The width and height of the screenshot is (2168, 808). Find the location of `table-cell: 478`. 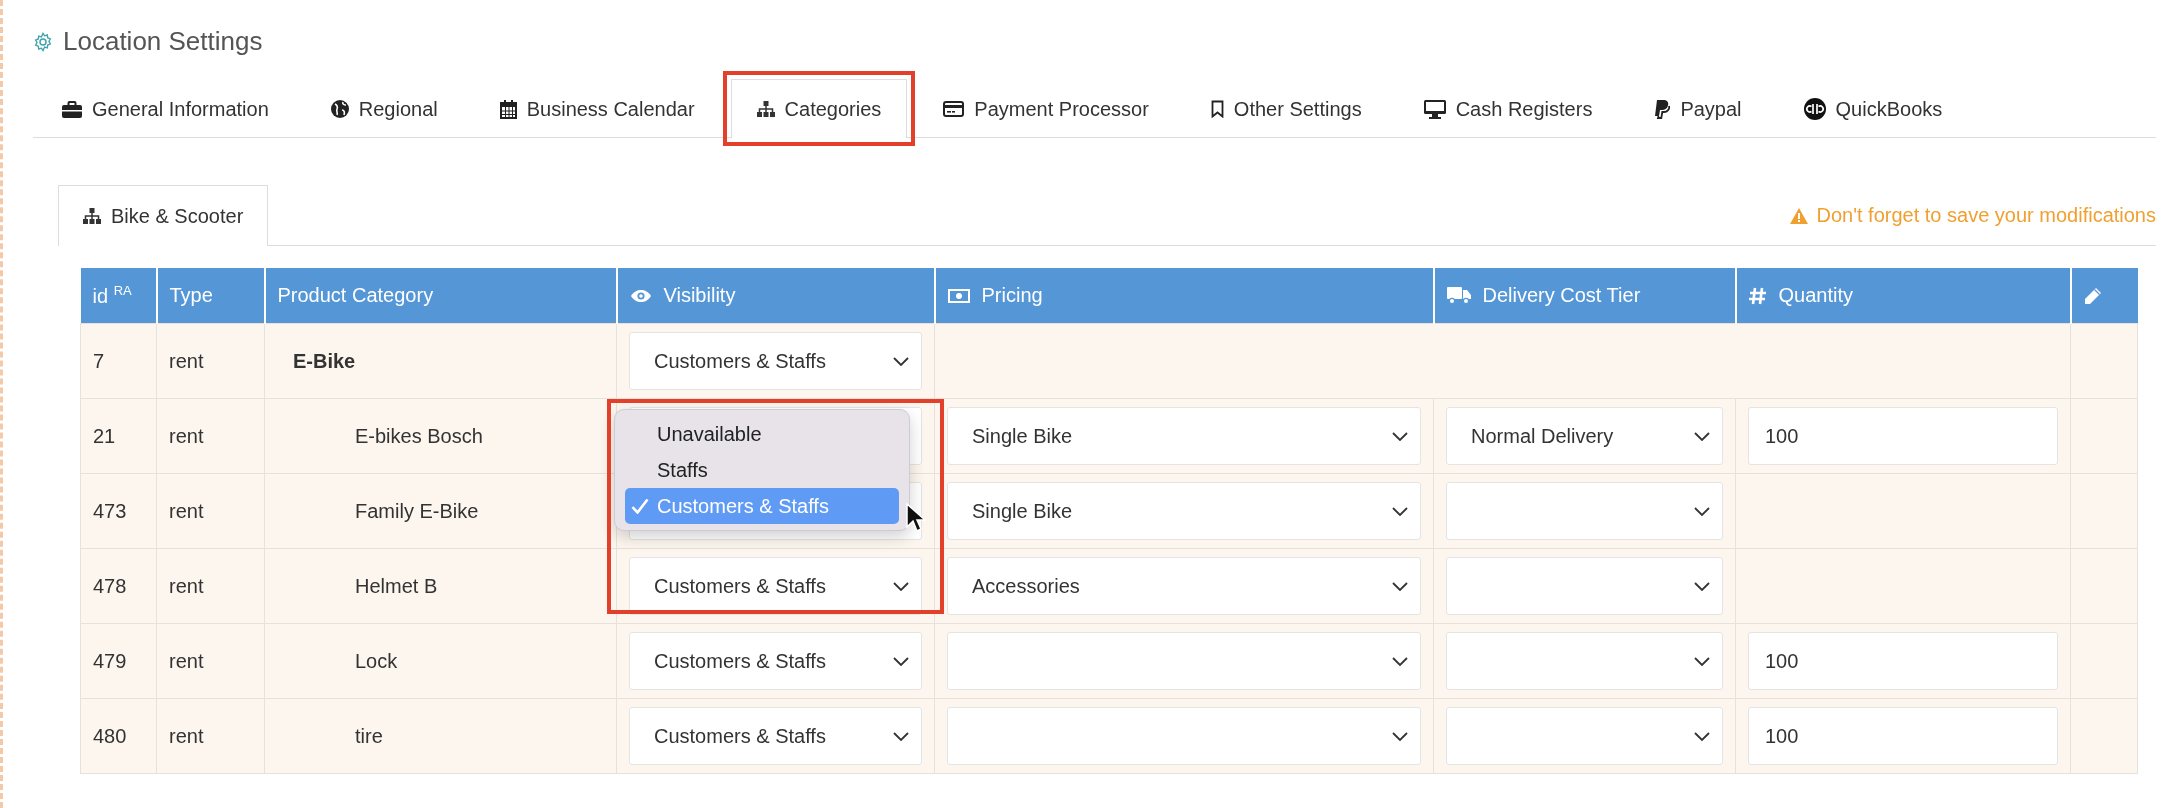

table-cell: 478 is located at coordinates (110, 585).